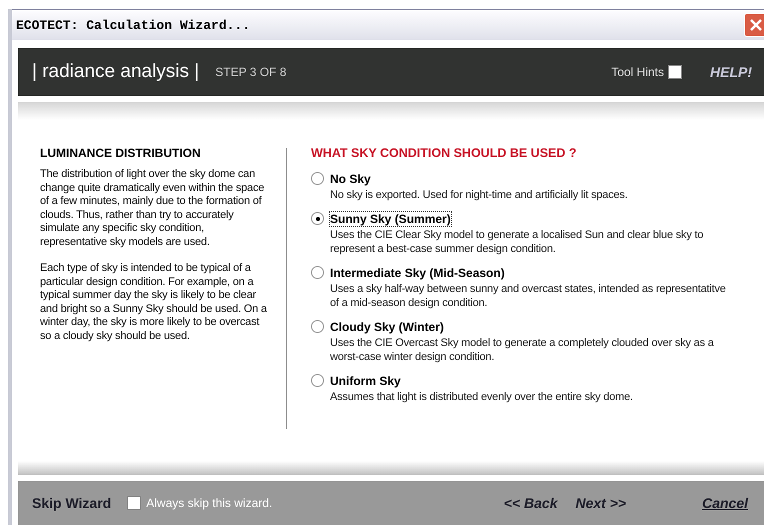 This screenshot has width=764, height=525. What do you see at coordinates (154, 302) in the screenshot?
I see `description-paragraph: Each type of sky is intended to be typical of a particular design condition. For example, on a typical summer day the sky is likely to be clear and bright so a Sunny Sky should be used. On a winter day, the sky is more likely to be overcast so a cloudy sky should be used.` at bounding box center [154, 302].